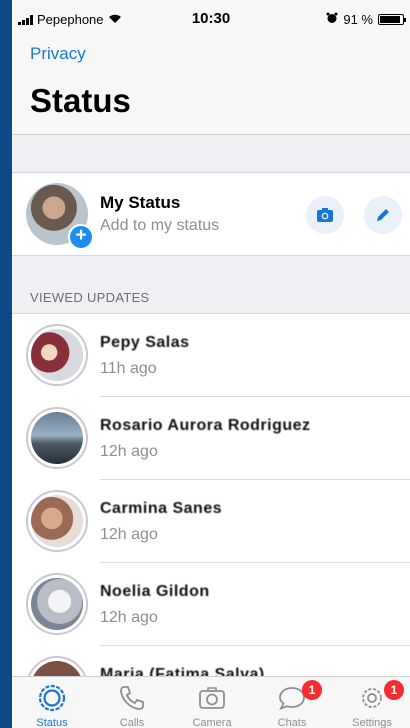 This screenshot has height=728, width=410. I want to click on pencil-icon, so click(383, 215).